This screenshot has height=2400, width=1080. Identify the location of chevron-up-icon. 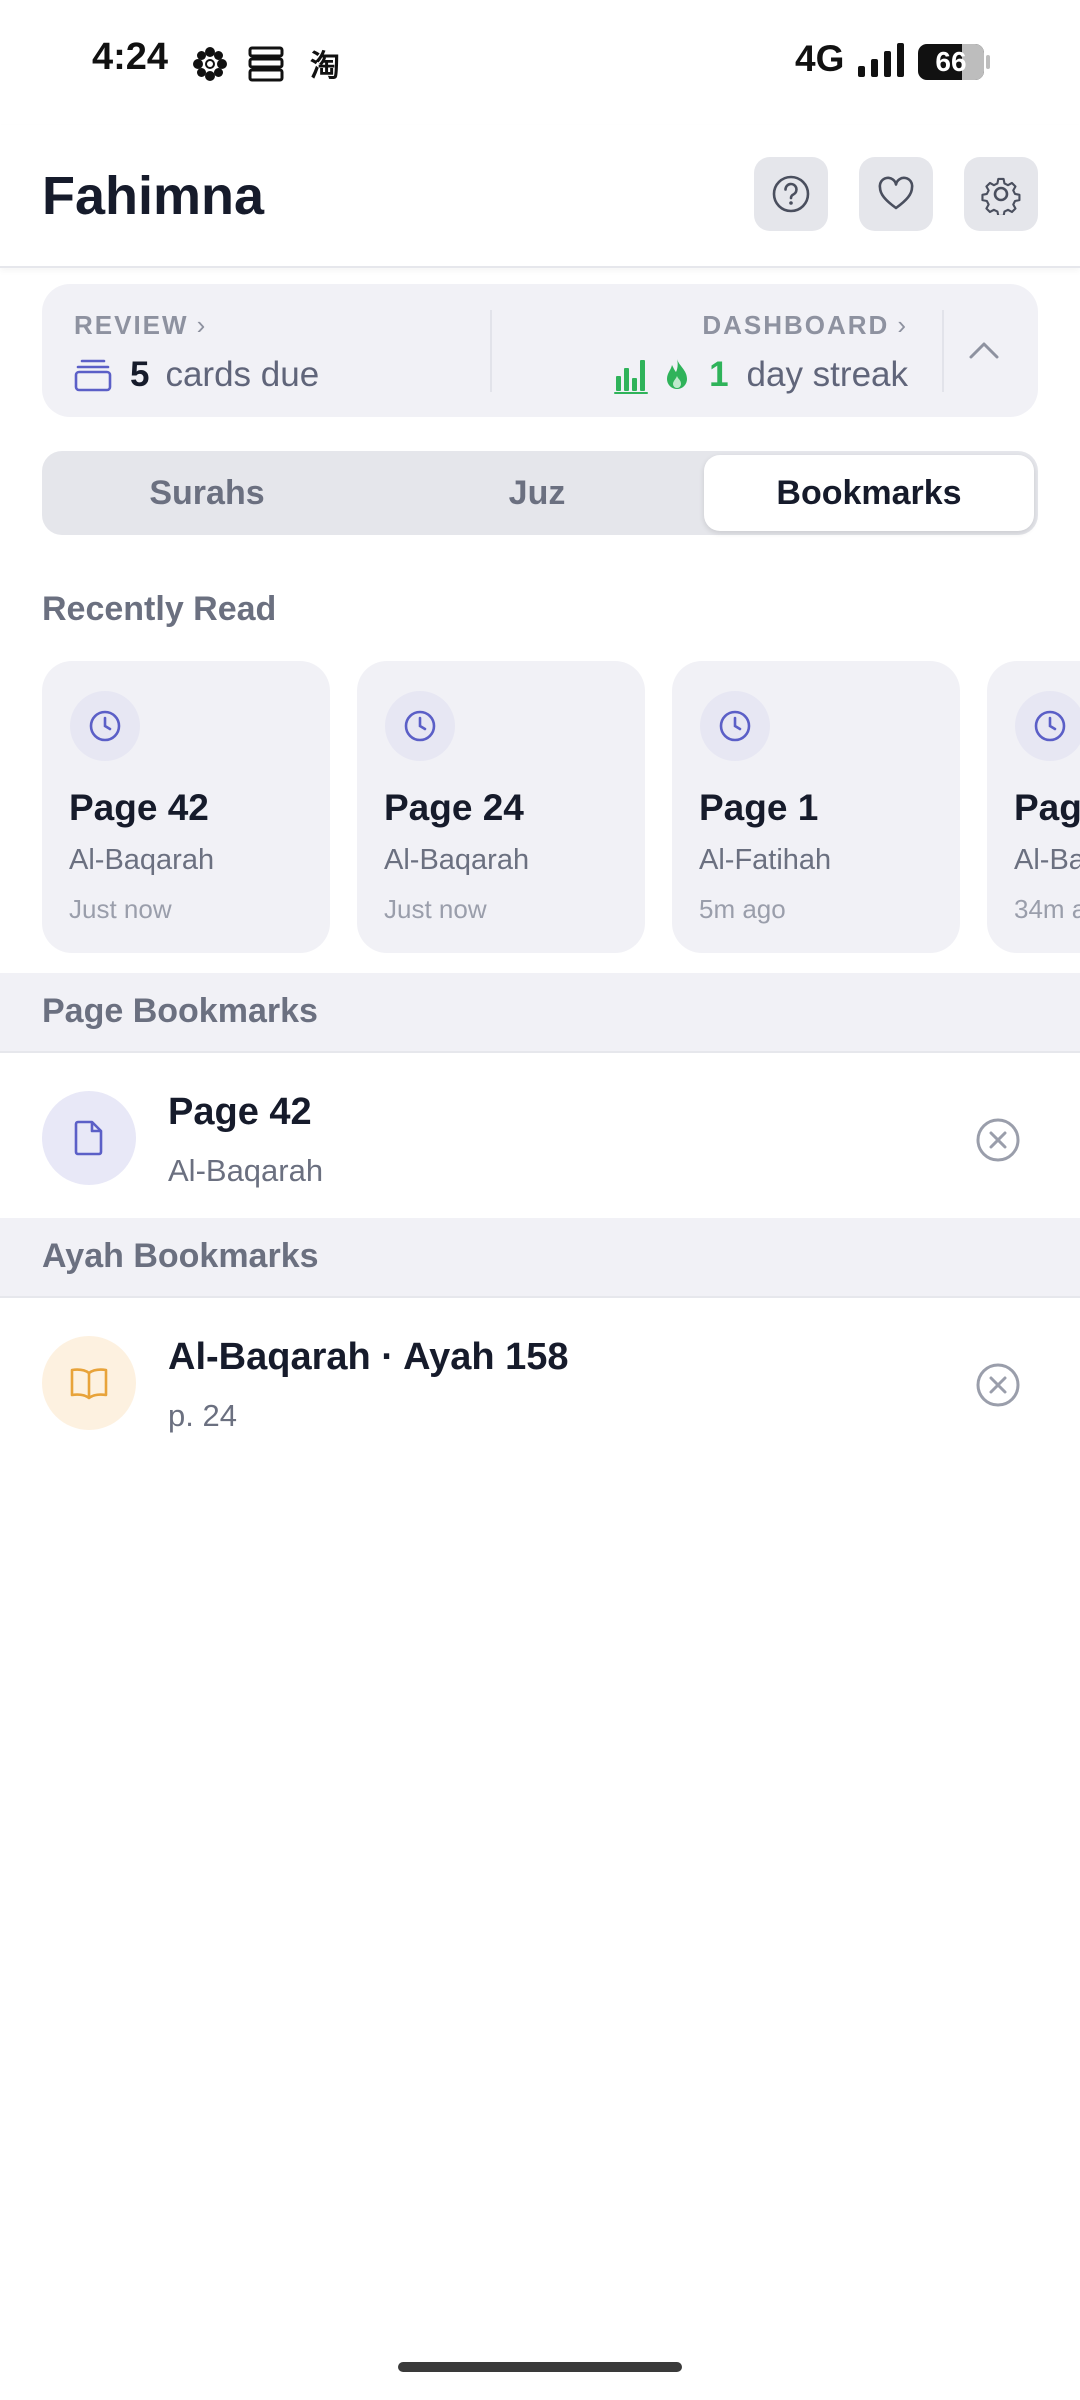
(984, 350).